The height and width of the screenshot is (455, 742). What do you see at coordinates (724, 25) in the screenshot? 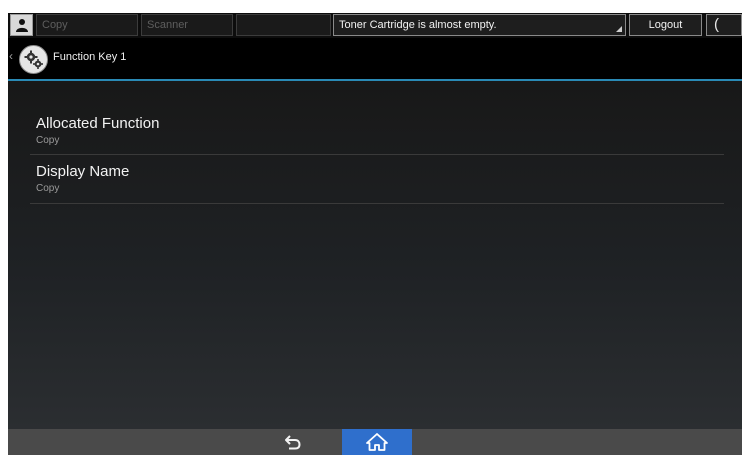
I see `energy-saver-button: (` at bounding box center [724, 25].